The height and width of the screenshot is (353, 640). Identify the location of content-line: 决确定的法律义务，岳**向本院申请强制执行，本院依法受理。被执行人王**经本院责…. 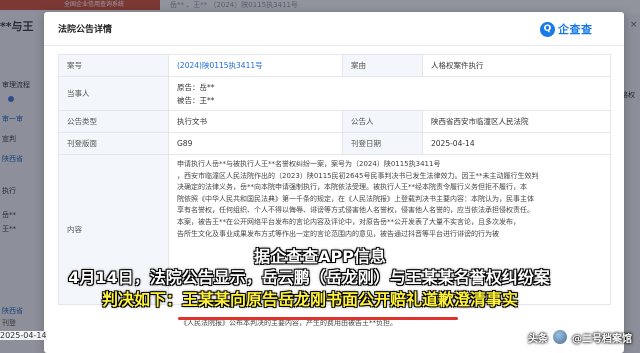
(352, 187).